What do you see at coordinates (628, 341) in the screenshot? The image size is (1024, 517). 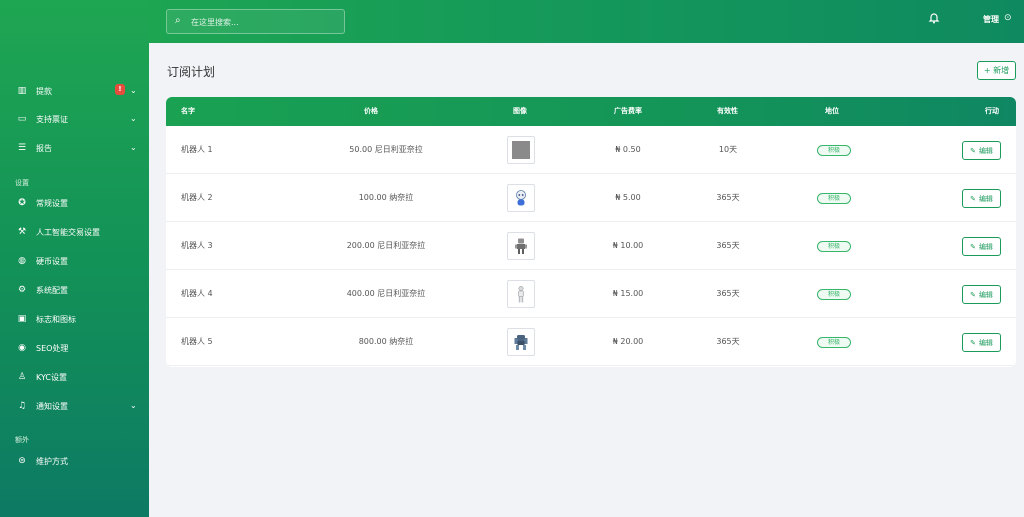 I see `plan-ad-rate: ₦ 20.00` at bounding box center [628, 341].